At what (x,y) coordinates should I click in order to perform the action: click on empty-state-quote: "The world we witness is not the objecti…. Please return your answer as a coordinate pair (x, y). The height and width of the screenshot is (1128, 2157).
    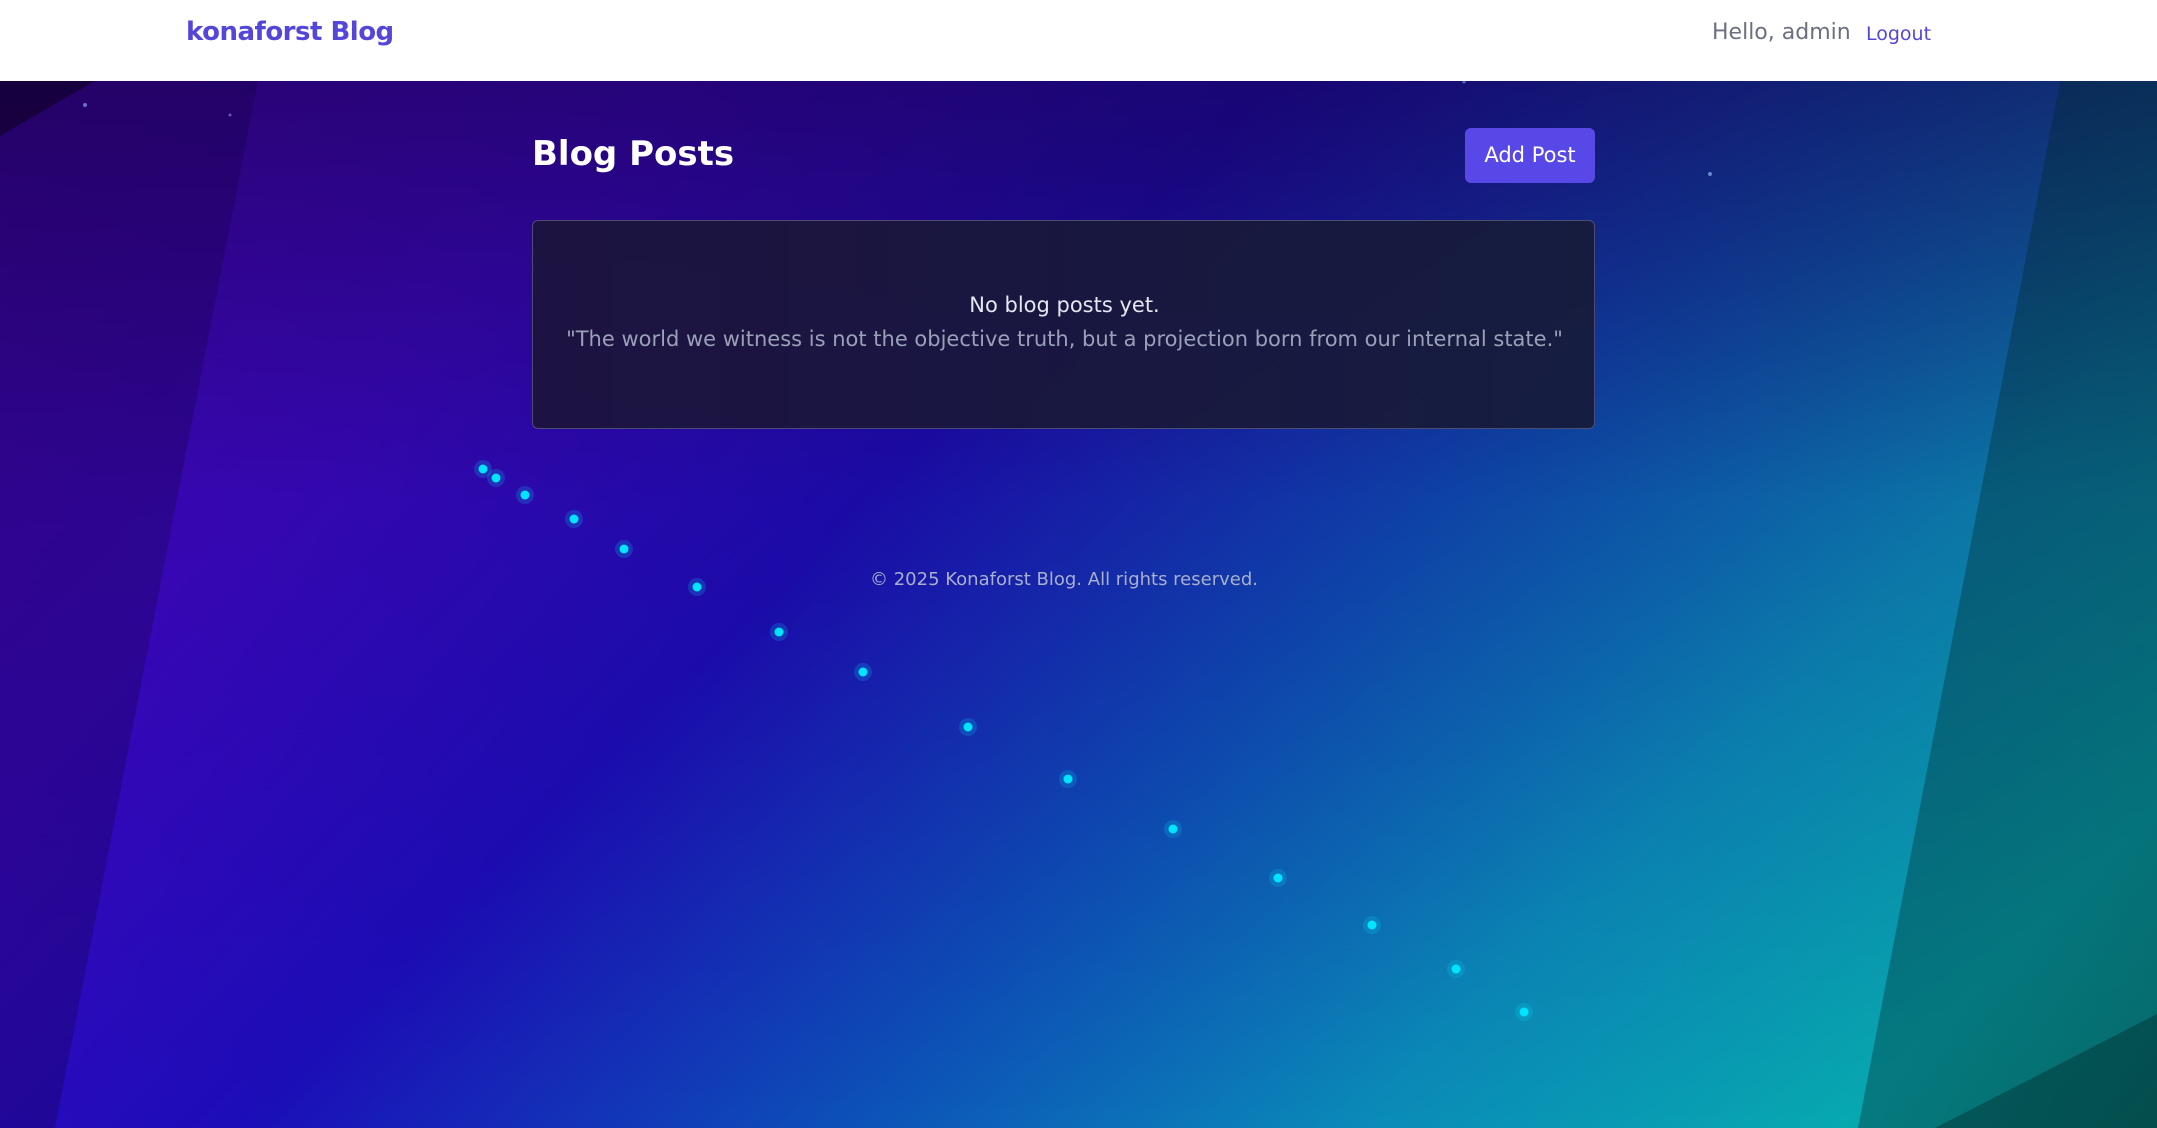
    Looking at the image, I should click on (1064, 339).